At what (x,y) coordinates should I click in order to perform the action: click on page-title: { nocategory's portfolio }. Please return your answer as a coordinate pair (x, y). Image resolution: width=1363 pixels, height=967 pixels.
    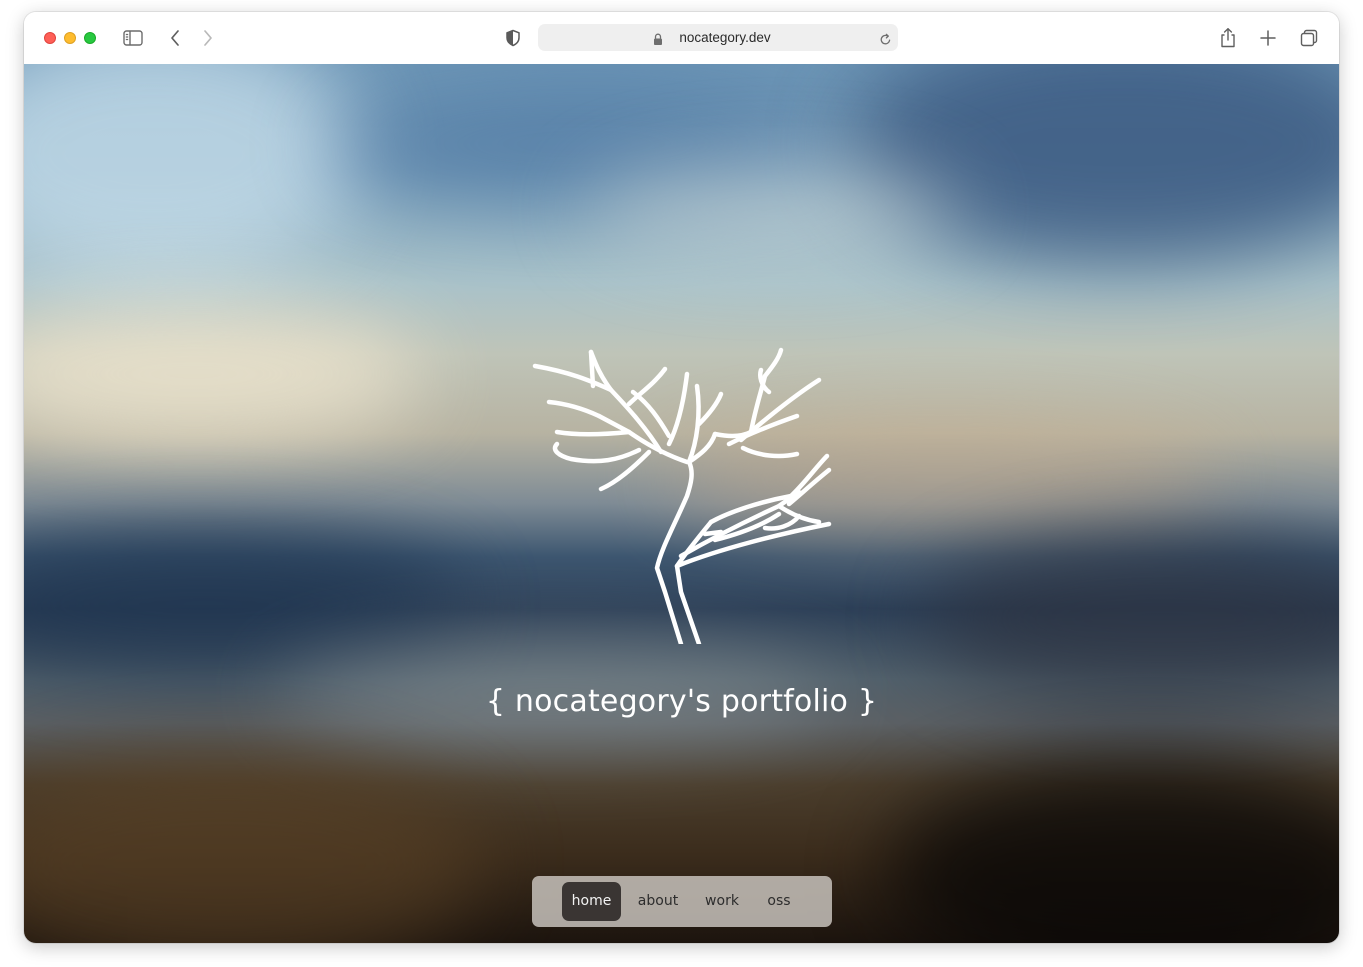
    Looking at the image, I should click on (681, 701).